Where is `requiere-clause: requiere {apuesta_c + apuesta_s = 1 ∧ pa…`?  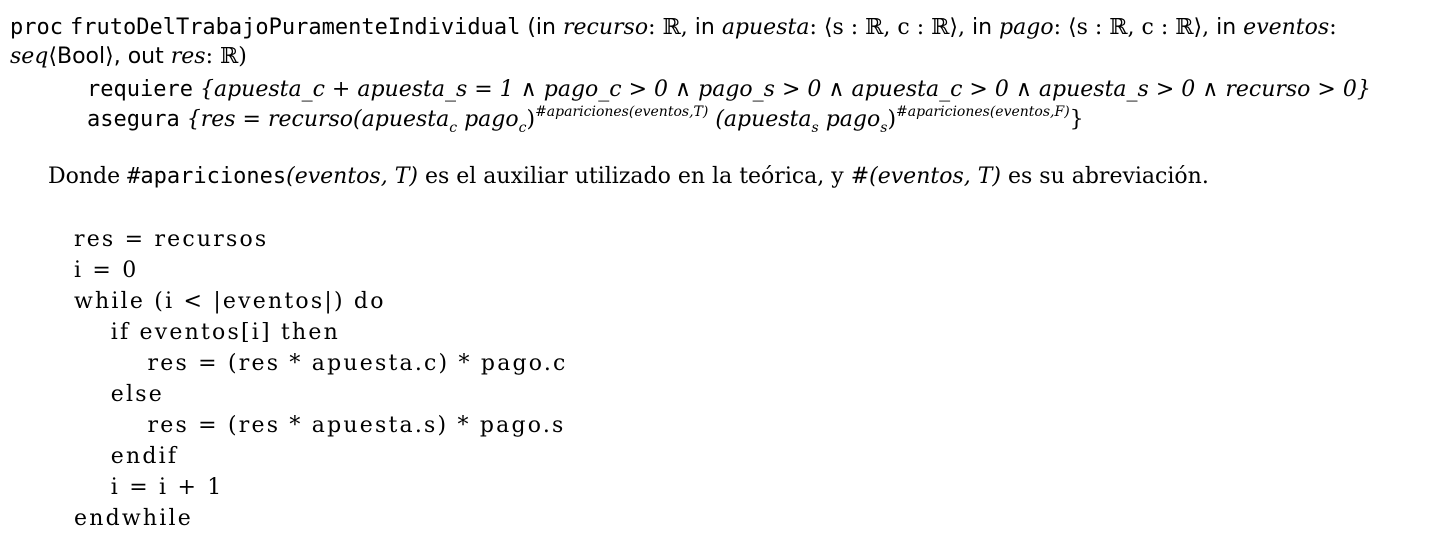
requiere-clause: requiere {apuesta_c + apuesta_s = 1 ∧ pa… is located at coordinates (729, 90).